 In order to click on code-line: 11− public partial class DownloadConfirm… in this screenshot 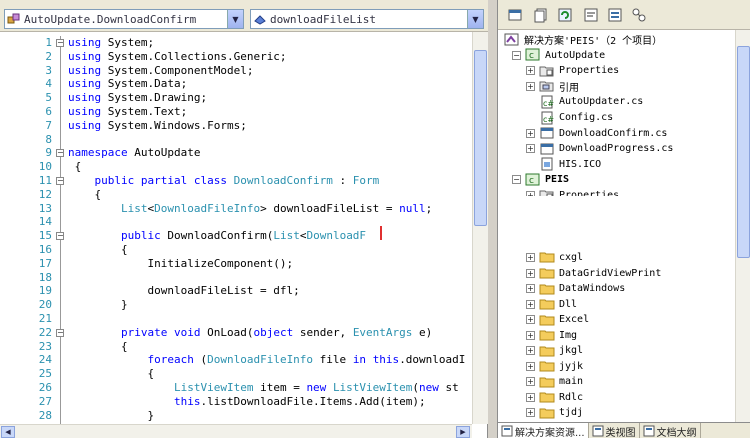, I will do `click(236, 181)`.